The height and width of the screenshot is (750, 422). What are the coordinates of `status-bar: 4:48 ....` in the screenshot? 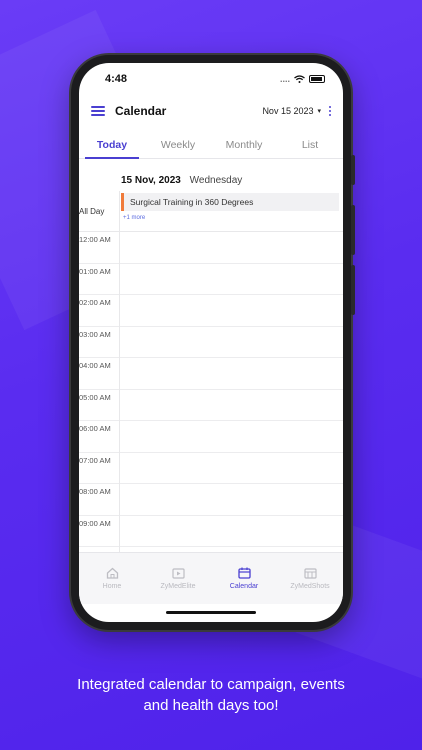 It's located at (211, 79).